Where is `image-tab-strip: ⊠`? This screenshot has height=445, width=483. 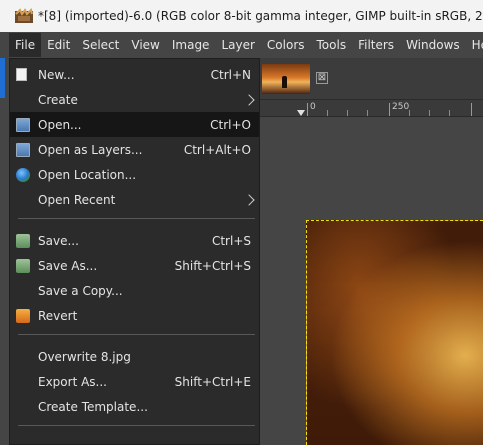 image-tab-strip: ⊠ is located at coordinates (371, 79).